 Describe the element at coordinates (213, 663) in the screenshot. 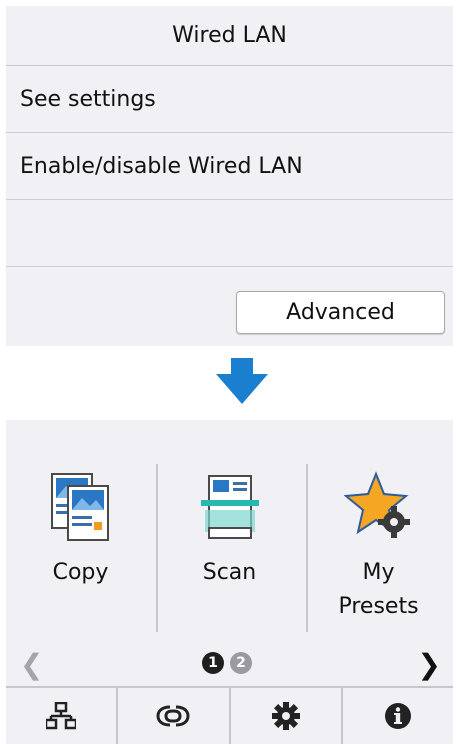

I see `page-dot-1: 1` at that location.